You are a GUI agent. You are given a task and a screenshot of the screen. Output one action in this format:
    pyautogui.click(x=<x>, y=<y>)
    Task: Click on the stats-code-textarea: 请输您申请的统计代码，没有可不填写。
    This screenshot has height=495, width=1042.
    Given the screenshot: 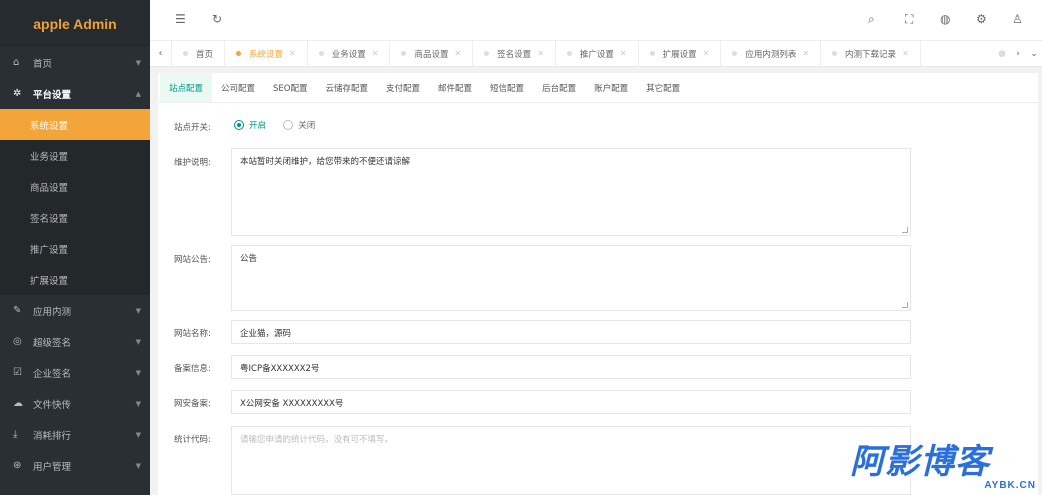 What is the action you would take?
    pyautogui.click(x=571, y=460)
    